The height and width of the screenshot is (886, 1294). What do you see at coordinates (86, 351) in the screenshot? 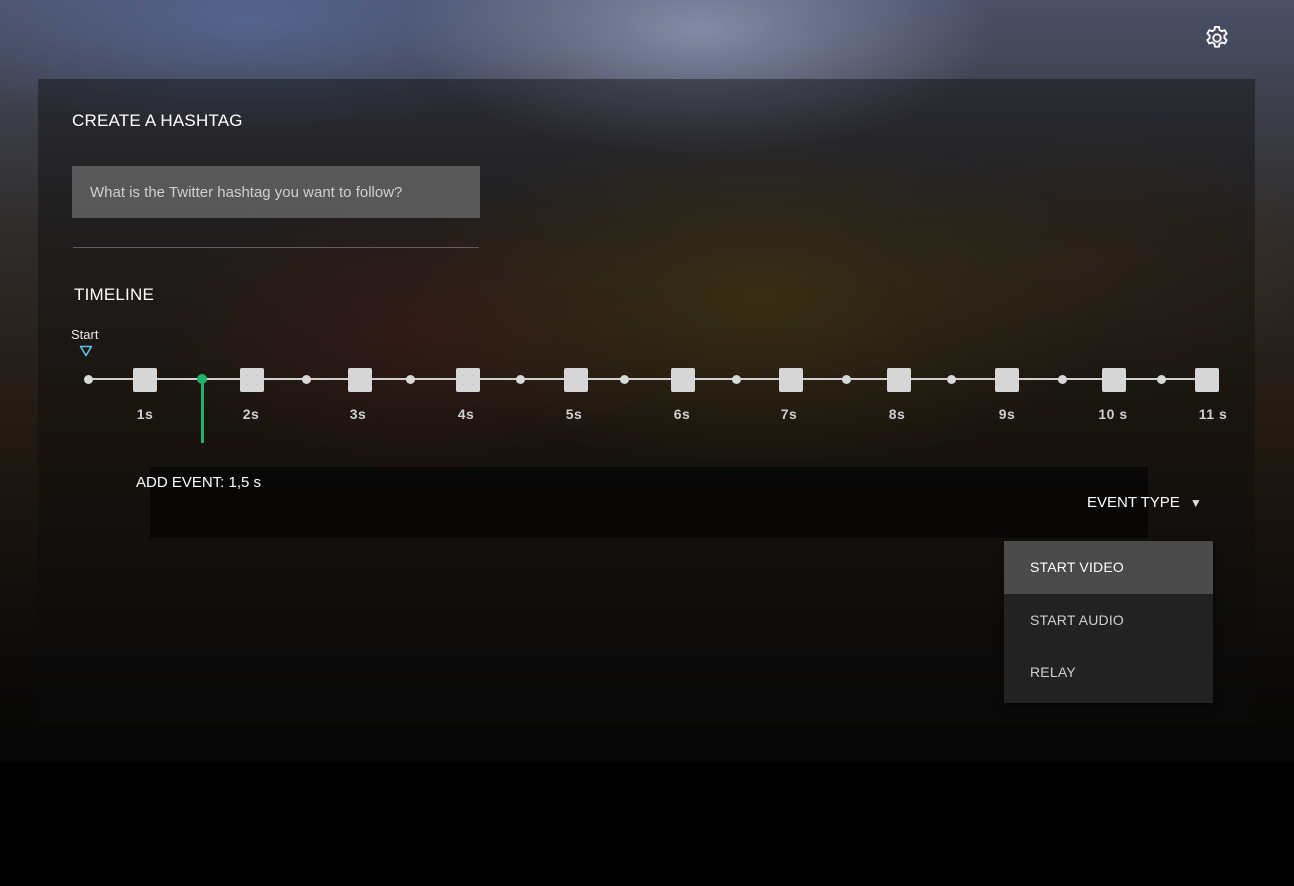
I see `start-marker-icon` at bounding box center [86, 351].